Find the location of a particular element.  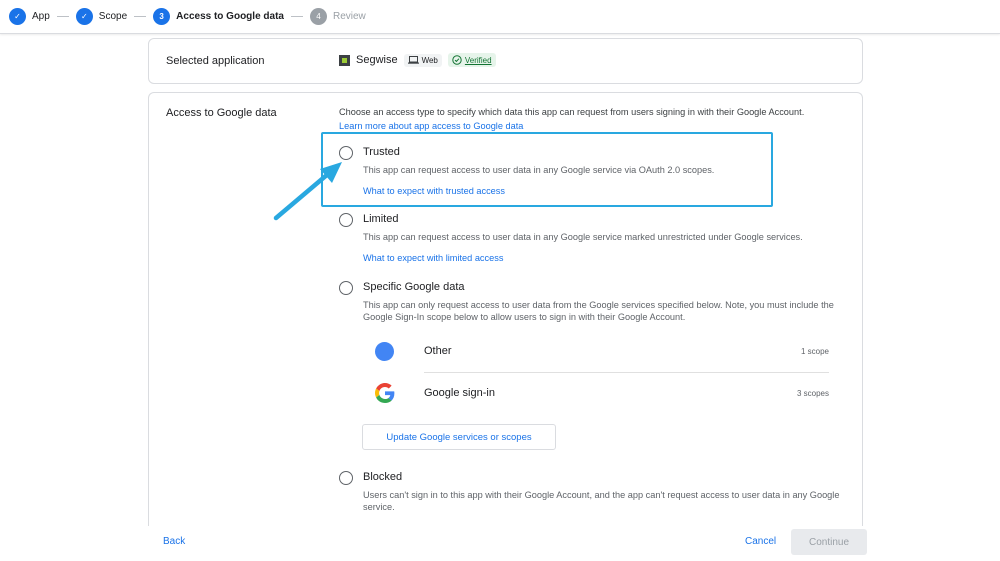

step-access: 3 Access to Google data is located at coordinates (218, 16).